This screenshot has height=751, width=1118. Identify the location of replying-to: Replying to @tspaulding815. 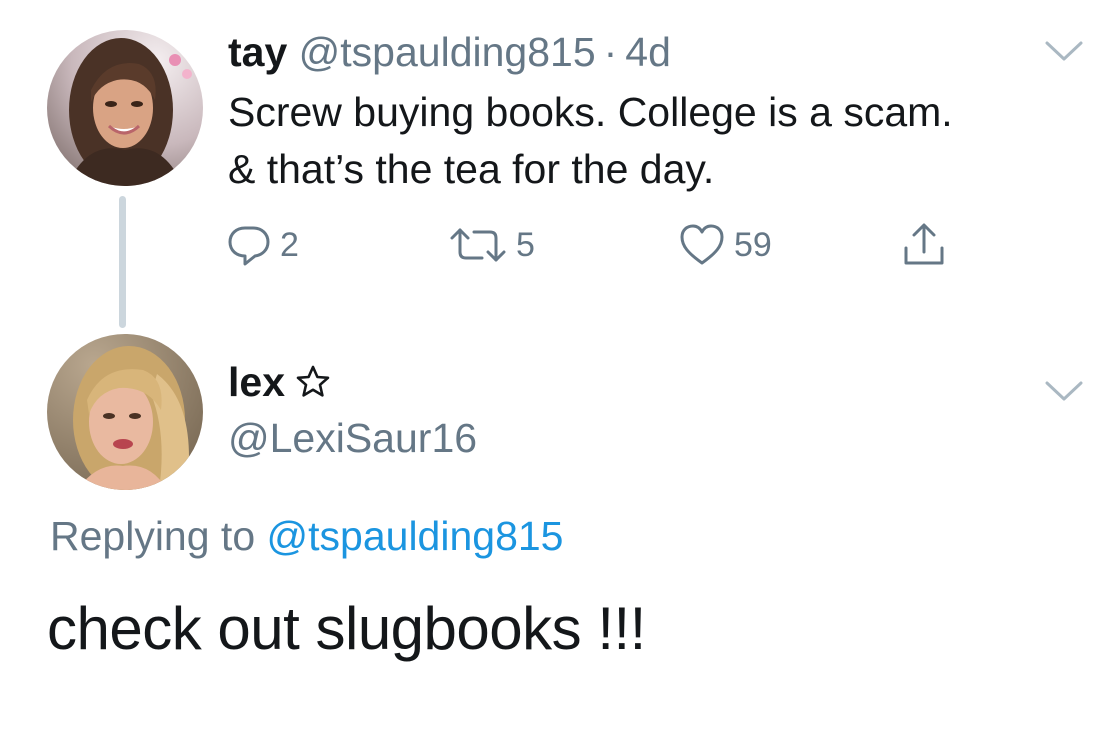
(306, 536).